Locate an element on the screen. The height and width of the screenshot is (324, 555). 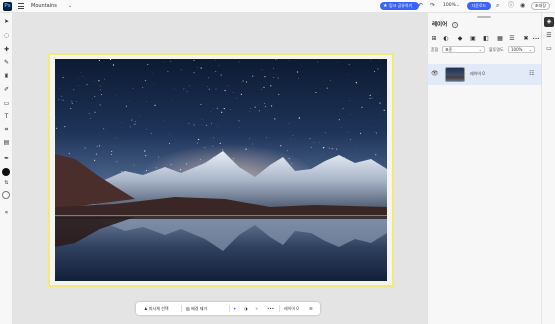
help-icon: ⓘ is located at coordinates (511, 6).